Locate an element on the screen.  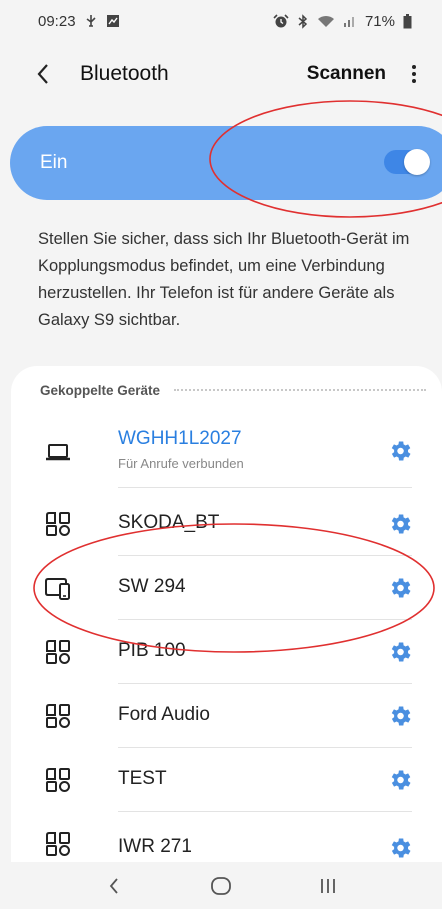
device-row-skoda-bt: SKODA_BT is located at coordinates (226, 524).